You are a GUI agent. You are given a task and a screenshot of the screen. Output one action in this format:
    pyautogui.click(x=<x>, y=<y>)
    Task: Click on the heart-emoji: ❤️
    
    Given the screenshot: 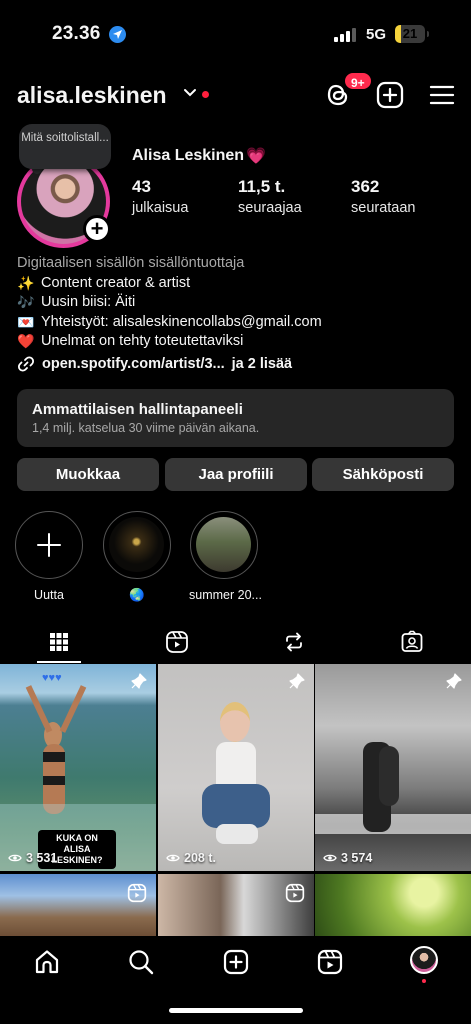 What is the action you would take?
    pyautogui.click(x=26, y=341)
    